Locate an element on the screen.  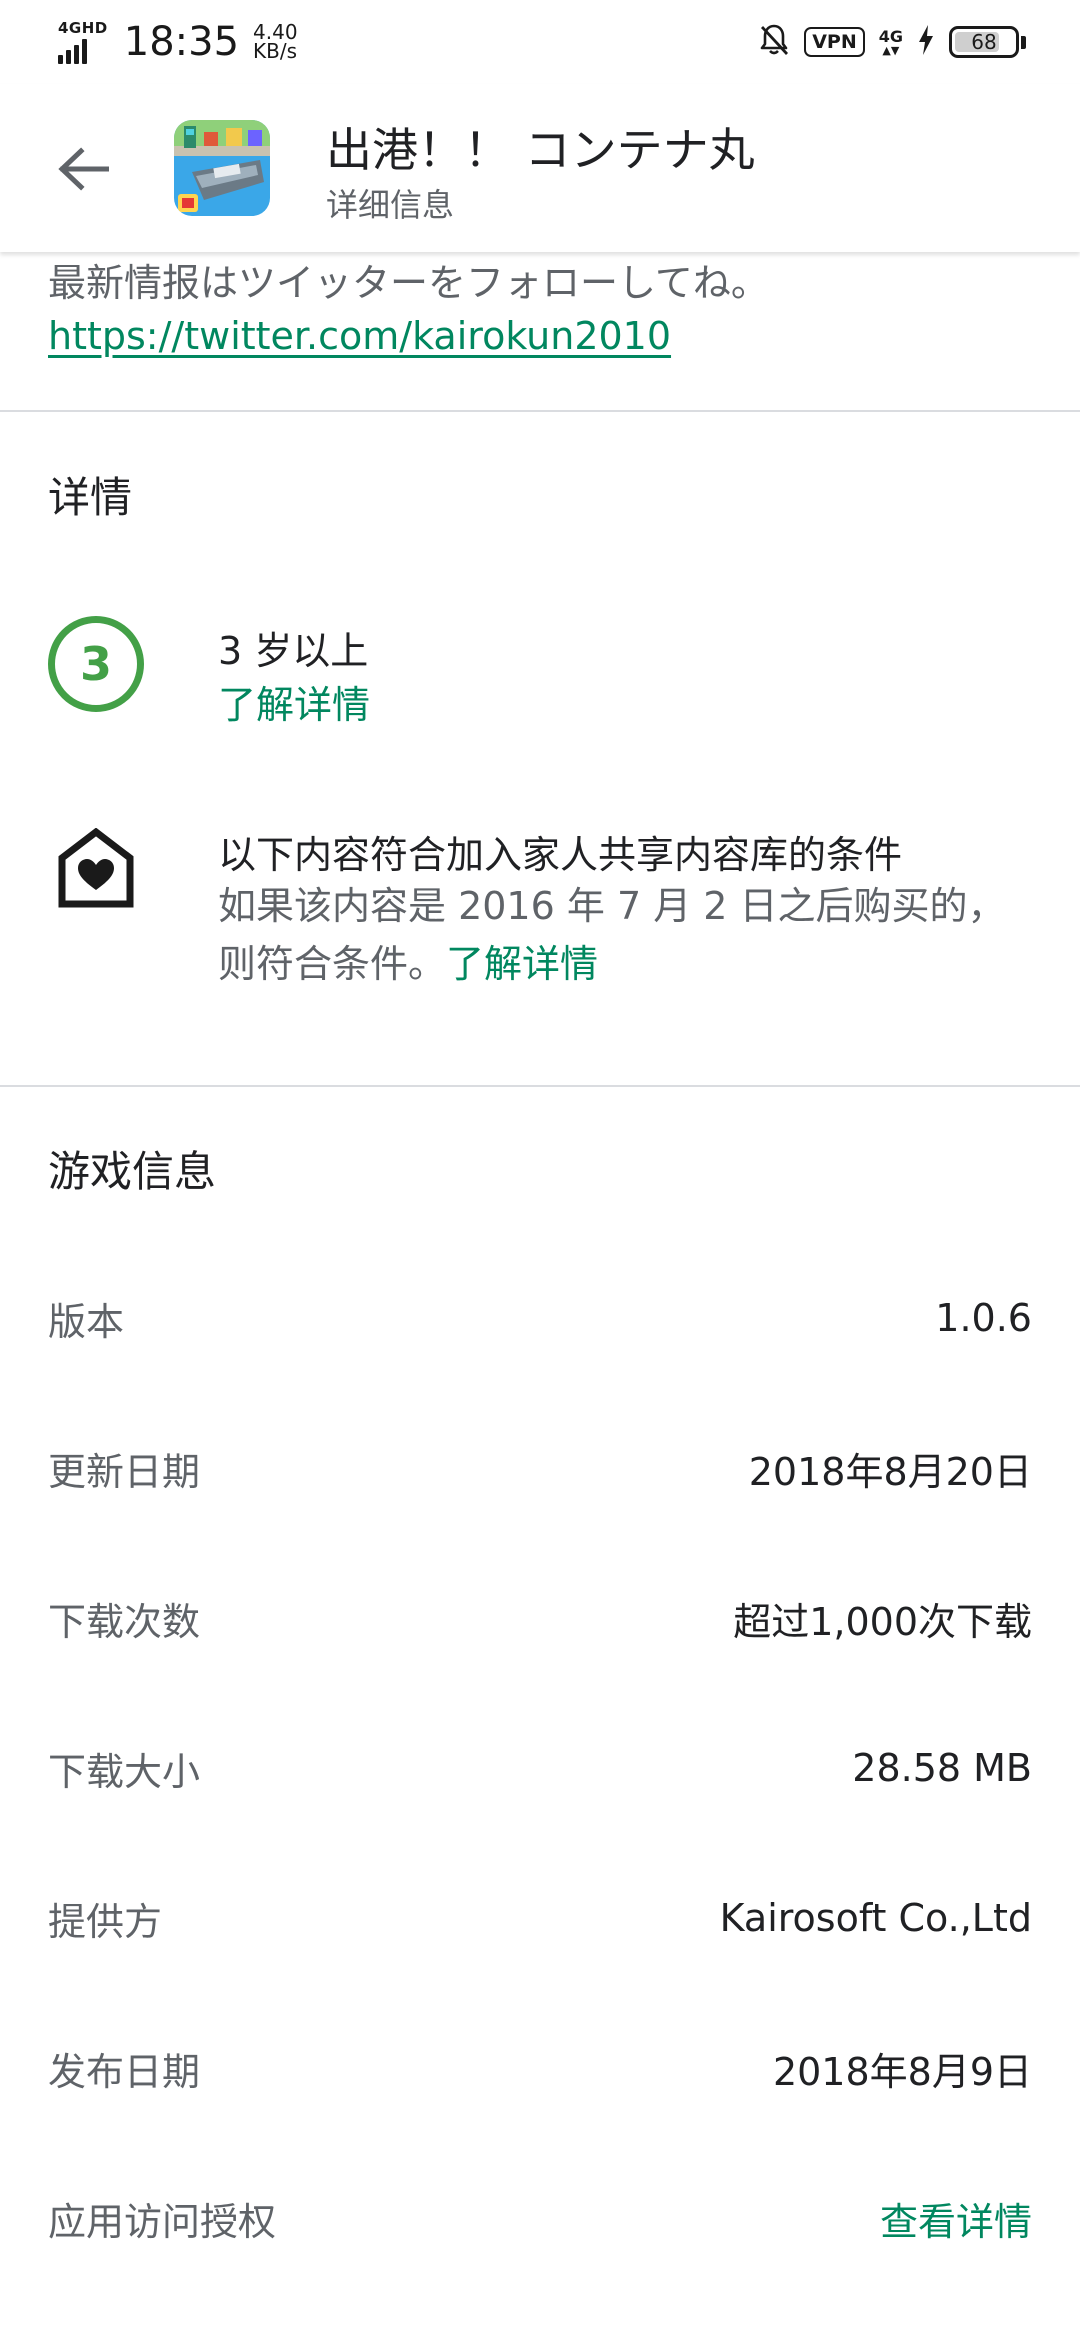
info-row-version: 版本 1.0.6 is located at coordinates (540, 1318).